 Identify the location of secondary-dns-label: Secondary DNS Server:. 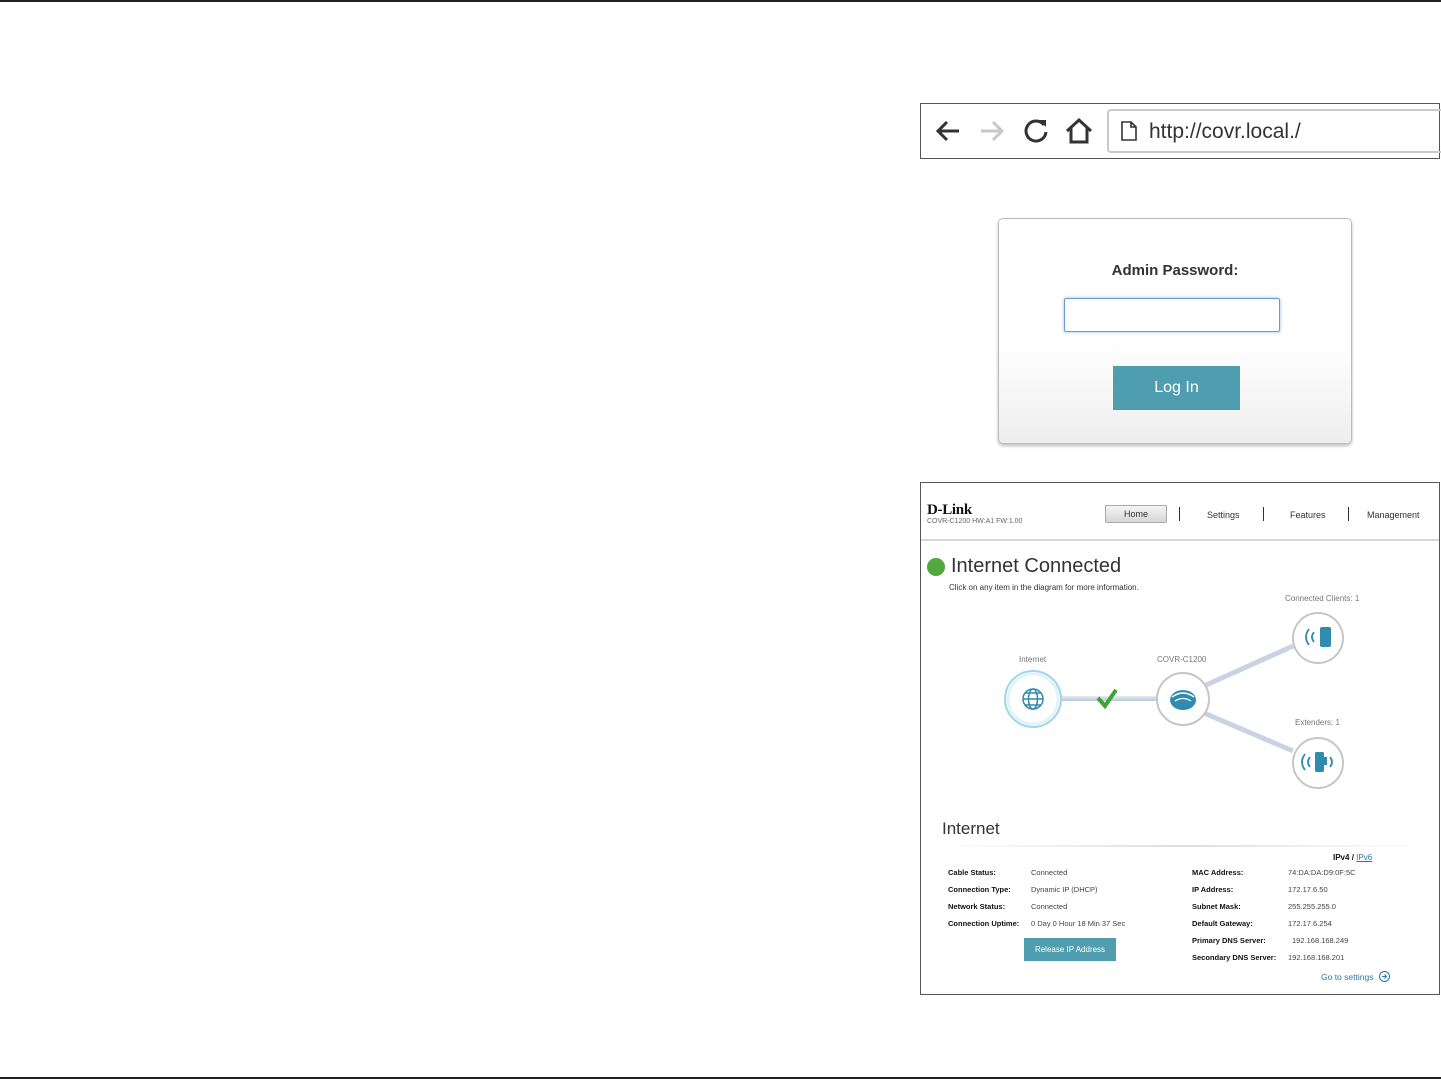
(1234, 957).